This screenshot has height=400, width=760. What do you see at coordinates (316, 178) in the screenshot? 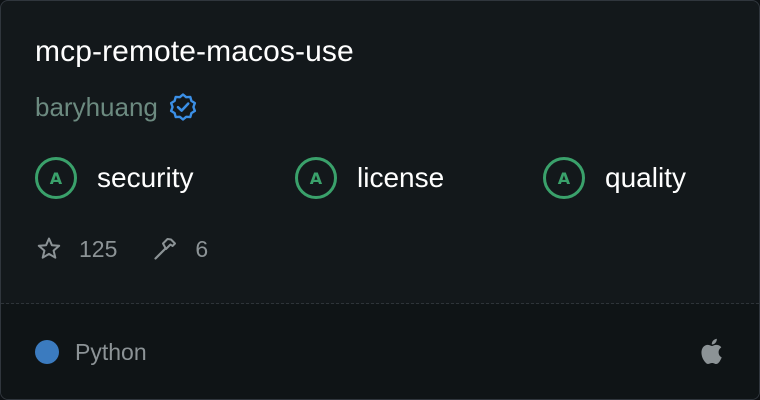
I see `grade-license-badge: A` at bounding box center [316, 178].